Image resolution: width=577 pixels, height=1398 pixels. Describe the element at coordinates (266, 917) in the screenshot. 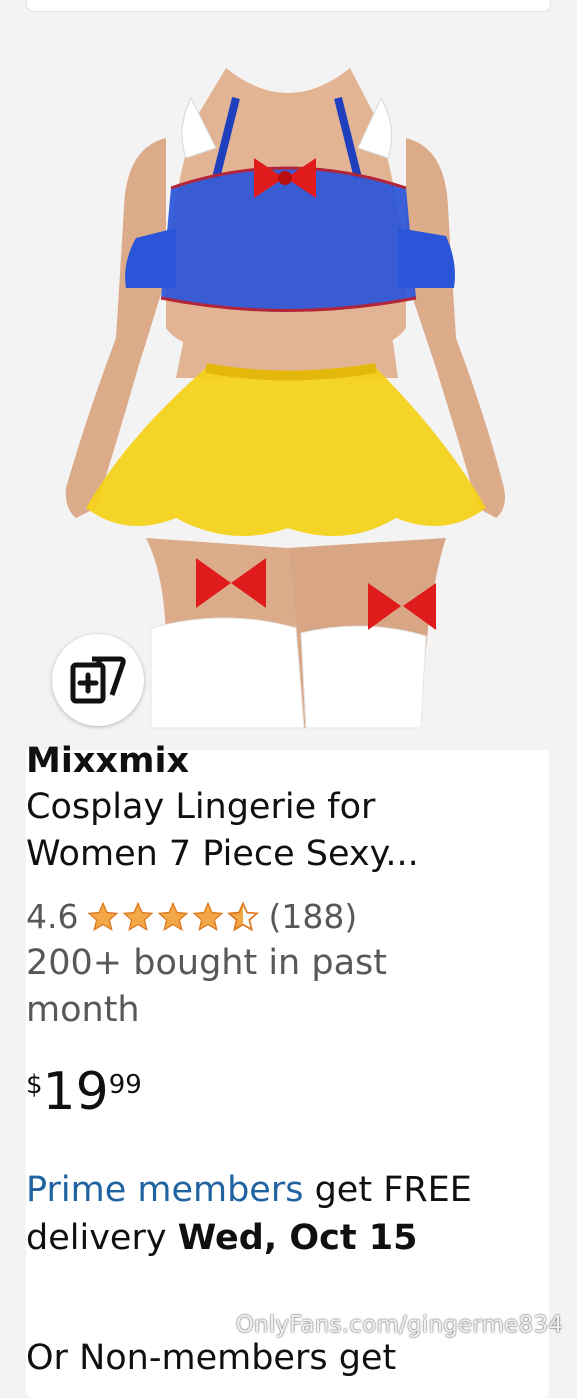

I see `rating-row: 4.6 (188)` at that location.